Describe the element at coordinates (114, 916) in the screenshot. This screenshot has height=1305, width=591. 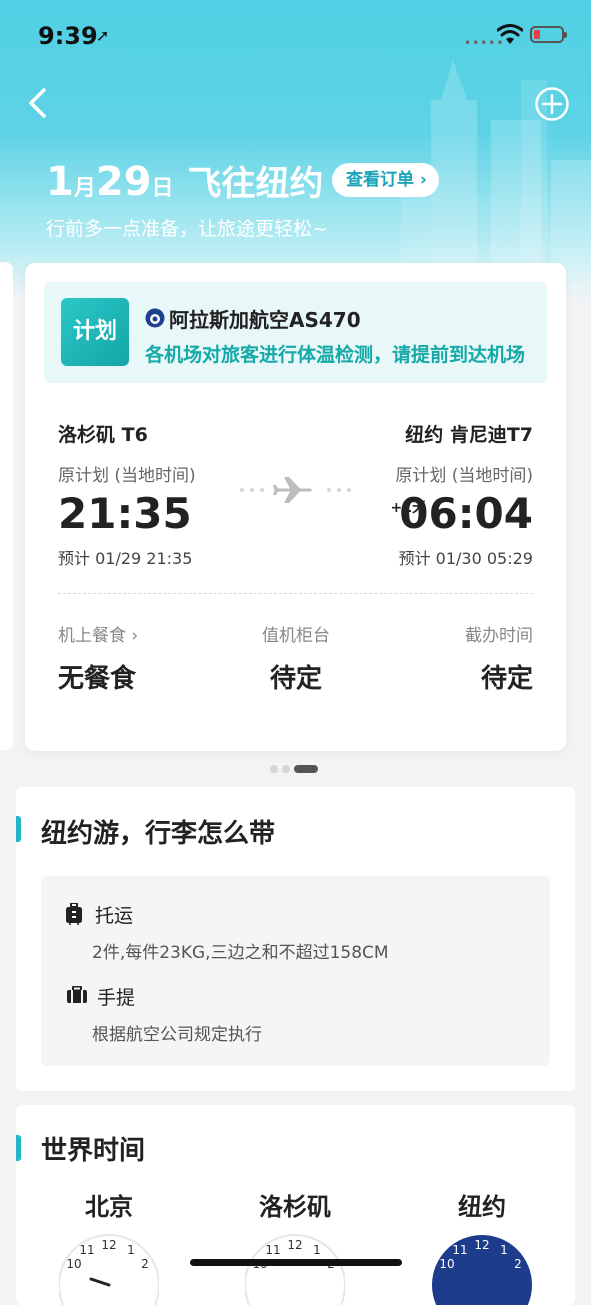
I see `checked-baggage-title: 托运` at that location.